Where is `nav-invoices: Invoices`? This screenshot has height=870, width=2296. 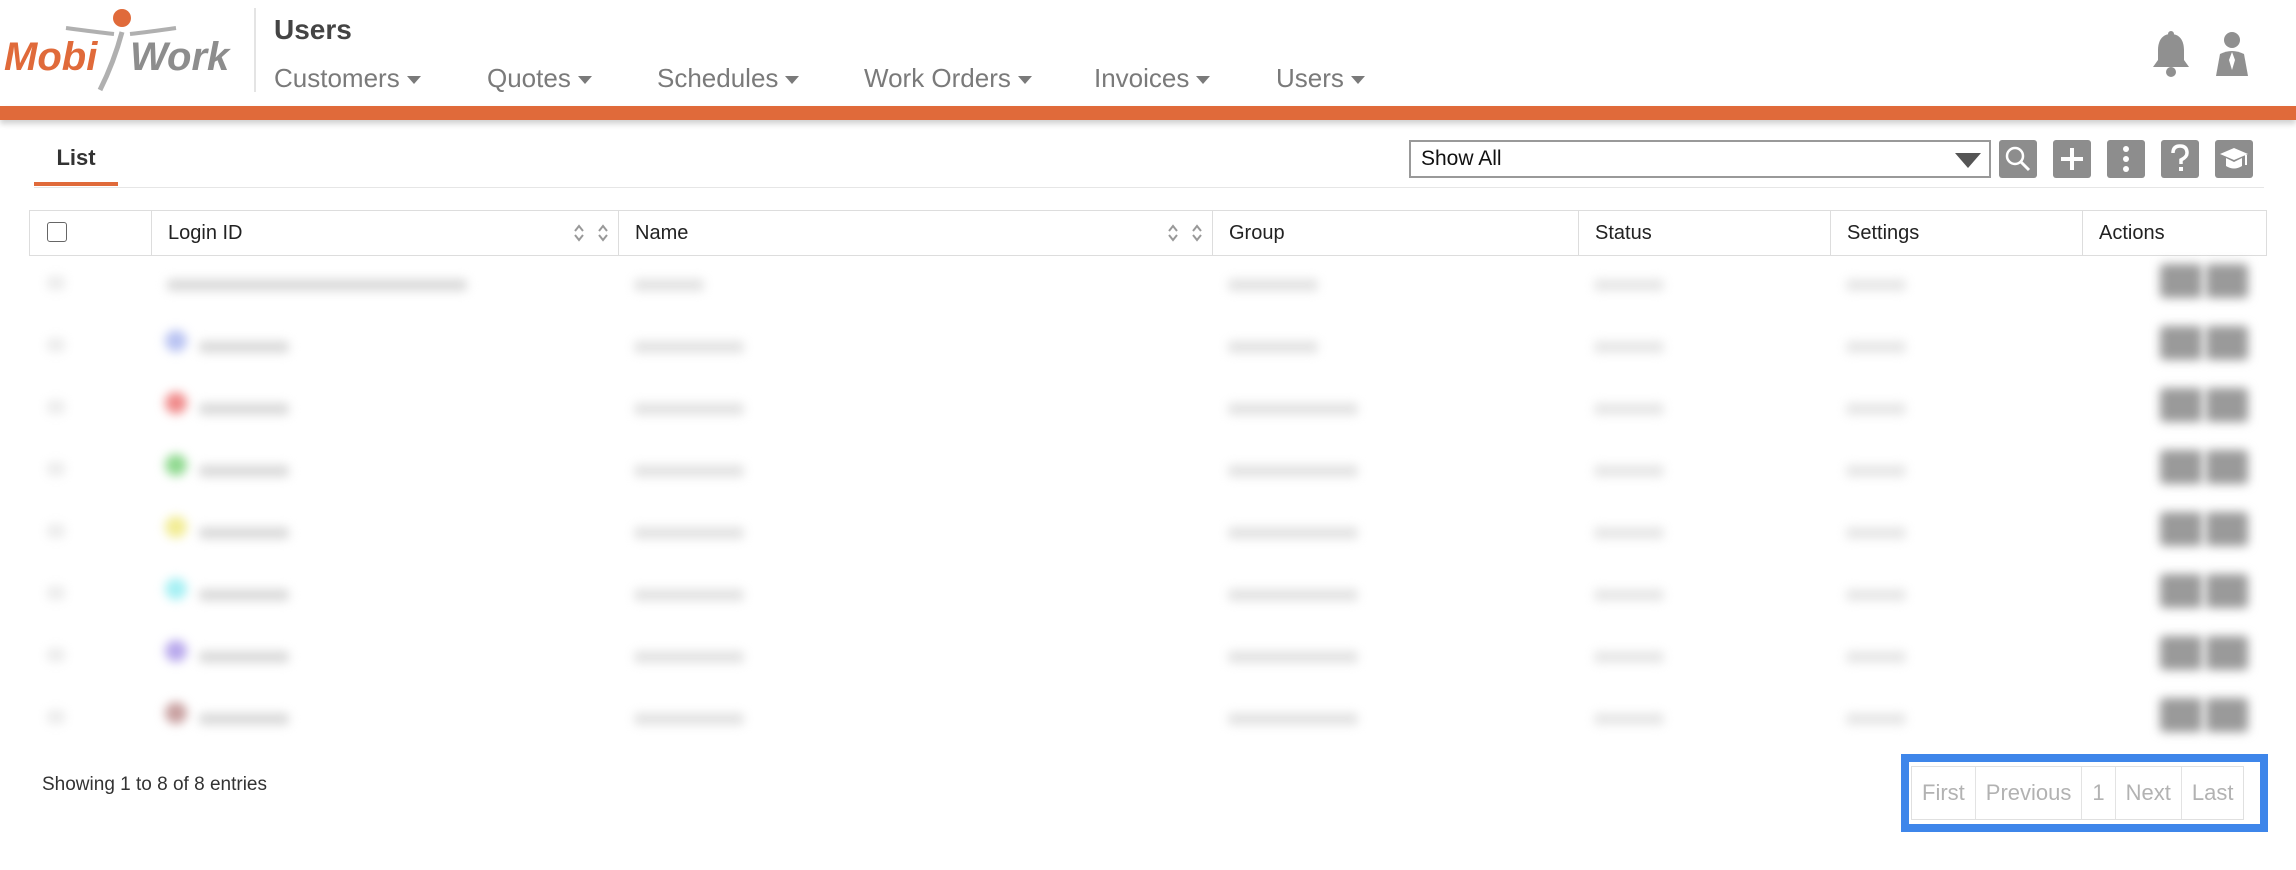 nav-invoices: Invoices is located at coordinates (1185, 78).